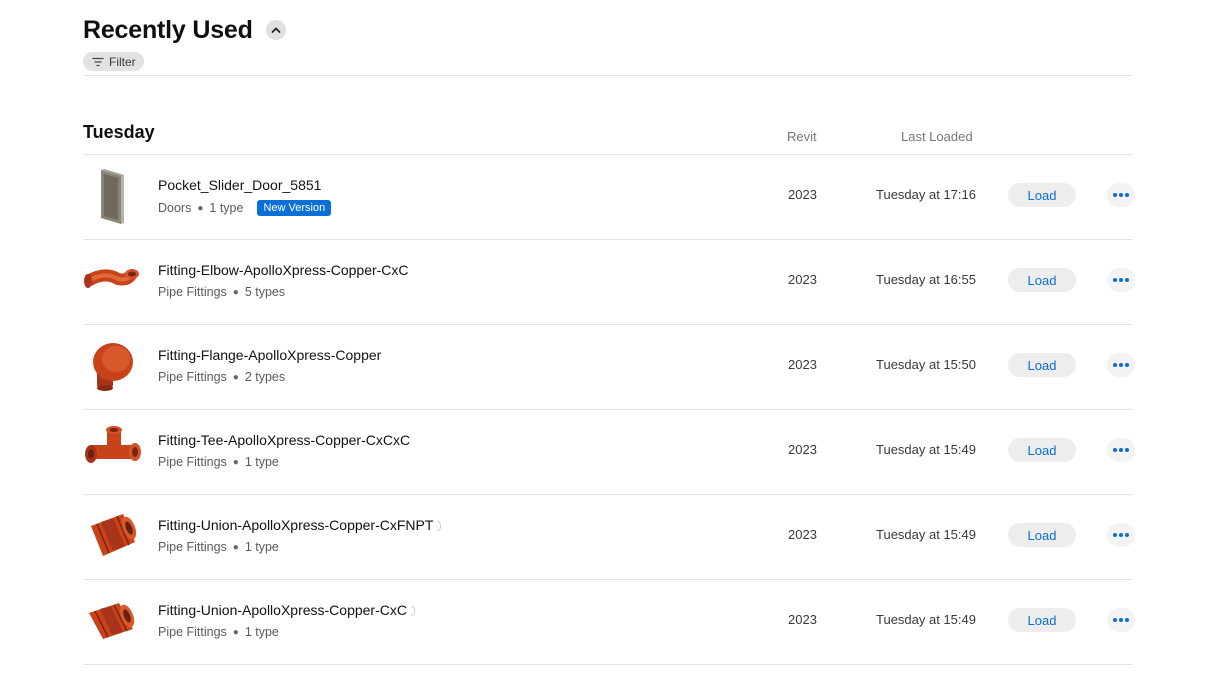  I want to click on recently-used-header: Recently Used Filter, so click(608, 43).